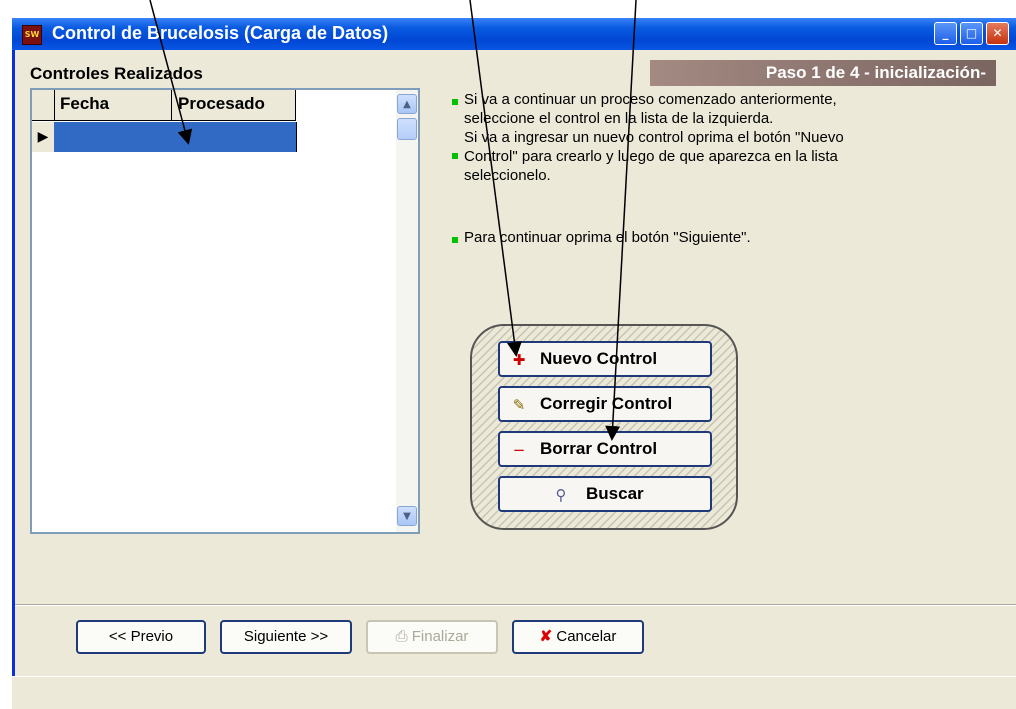 This screenshot has height=709, width=1016. I want to click on borrar-control-button: − Borrar Control, so click(605, 449).